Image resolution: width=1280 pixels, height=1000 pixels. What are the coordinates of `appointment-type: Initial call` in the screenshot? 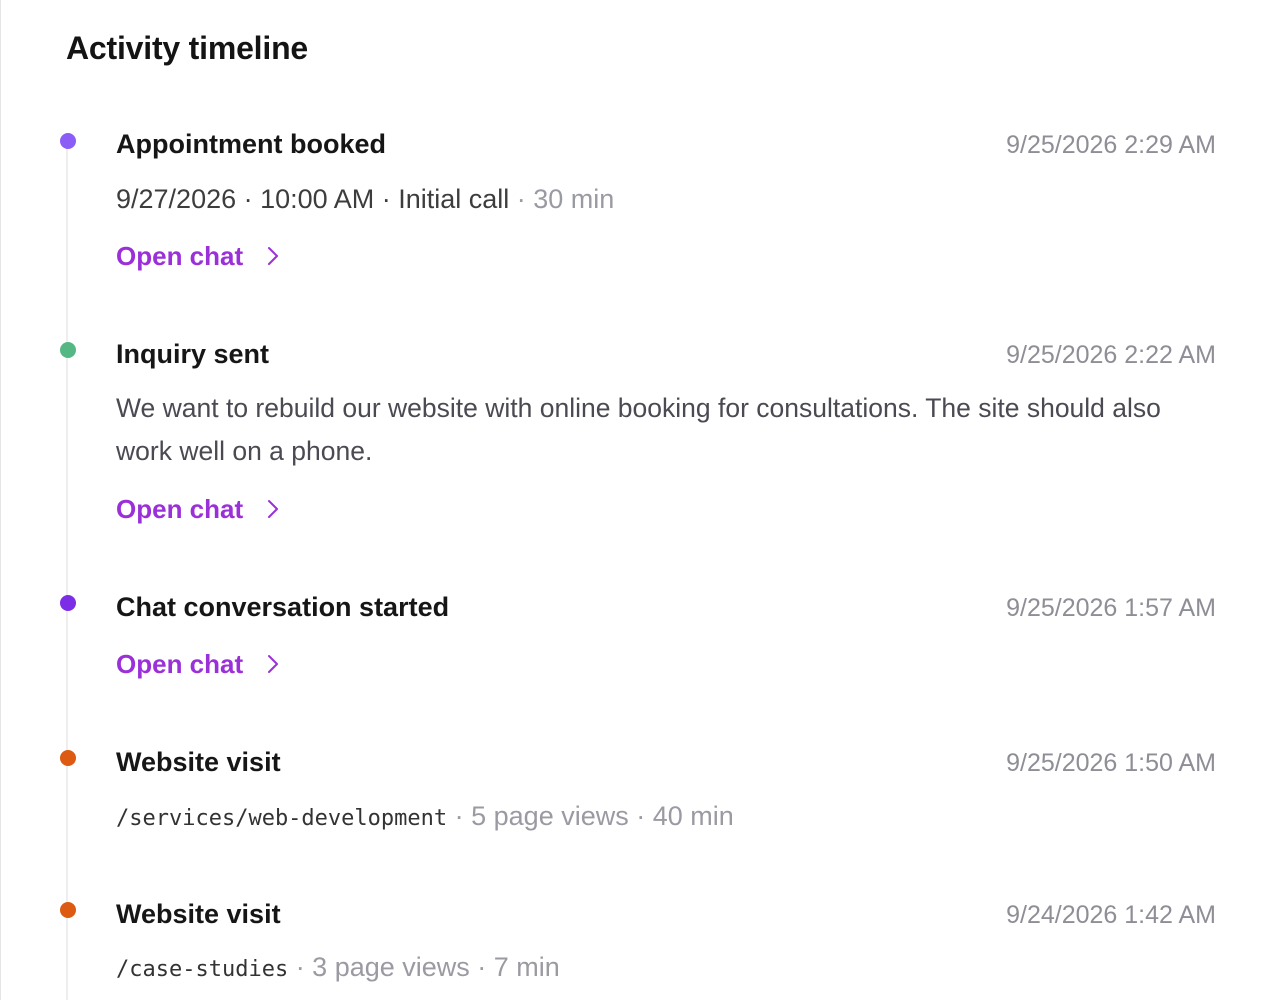 It's located at (454, 199).